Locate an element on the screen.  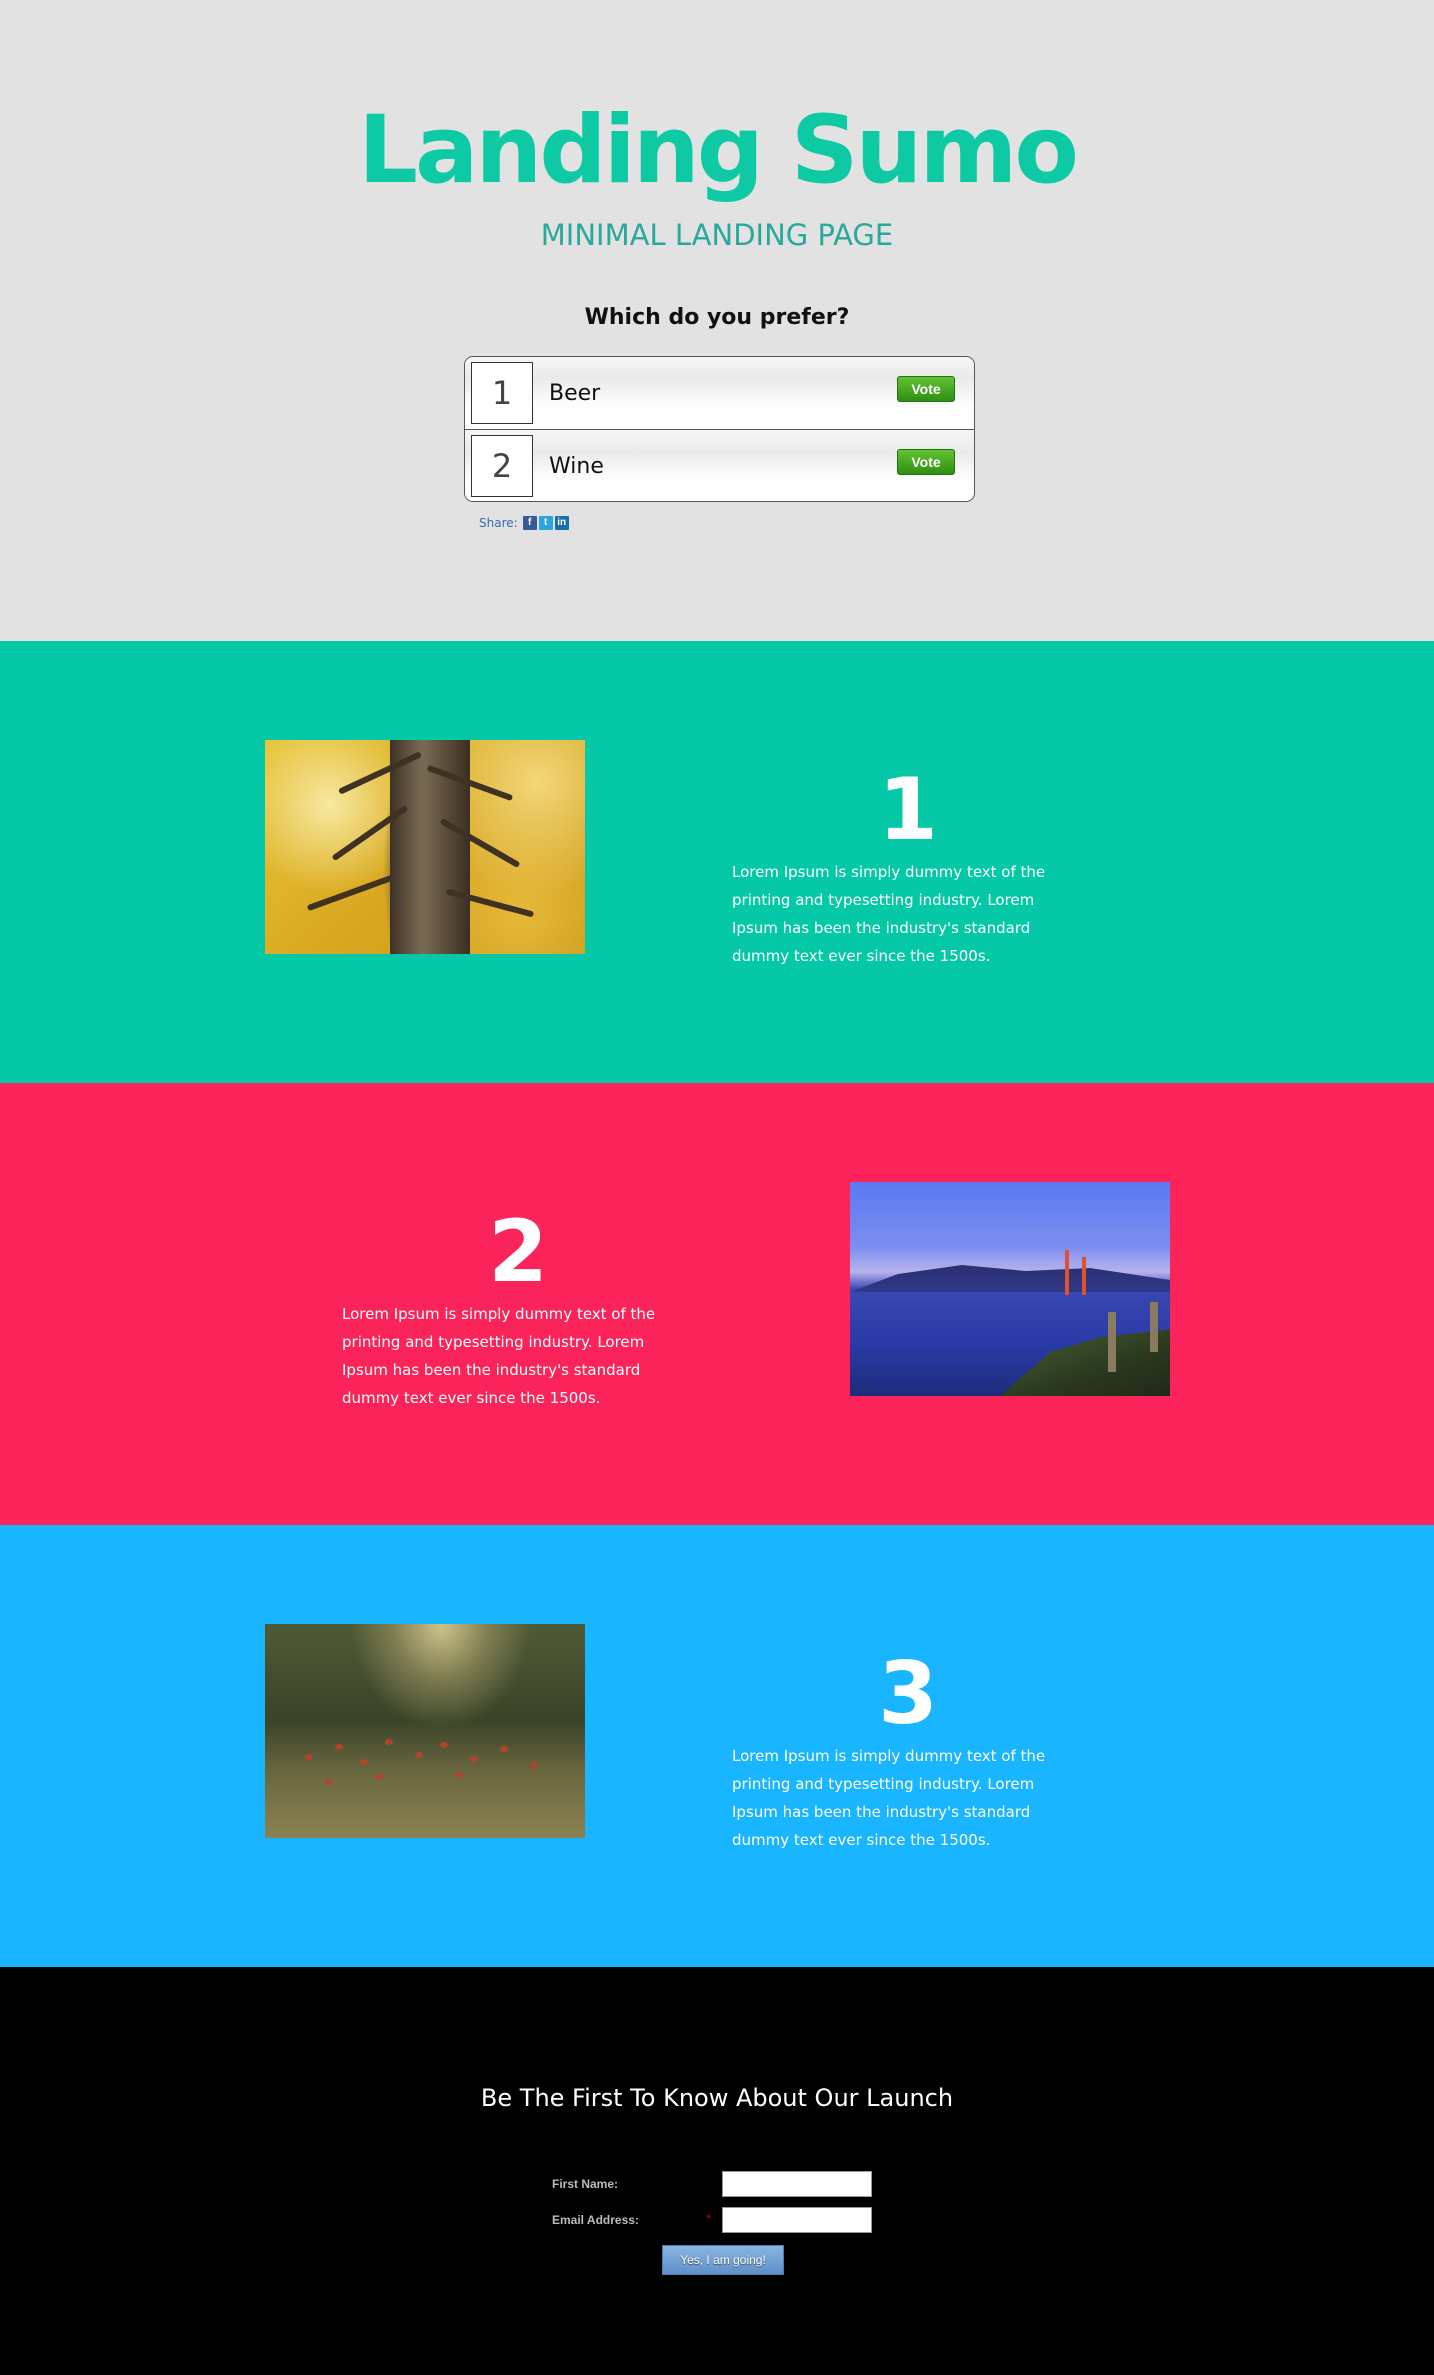
required-marker: * is located at coordinates (709, 2218).